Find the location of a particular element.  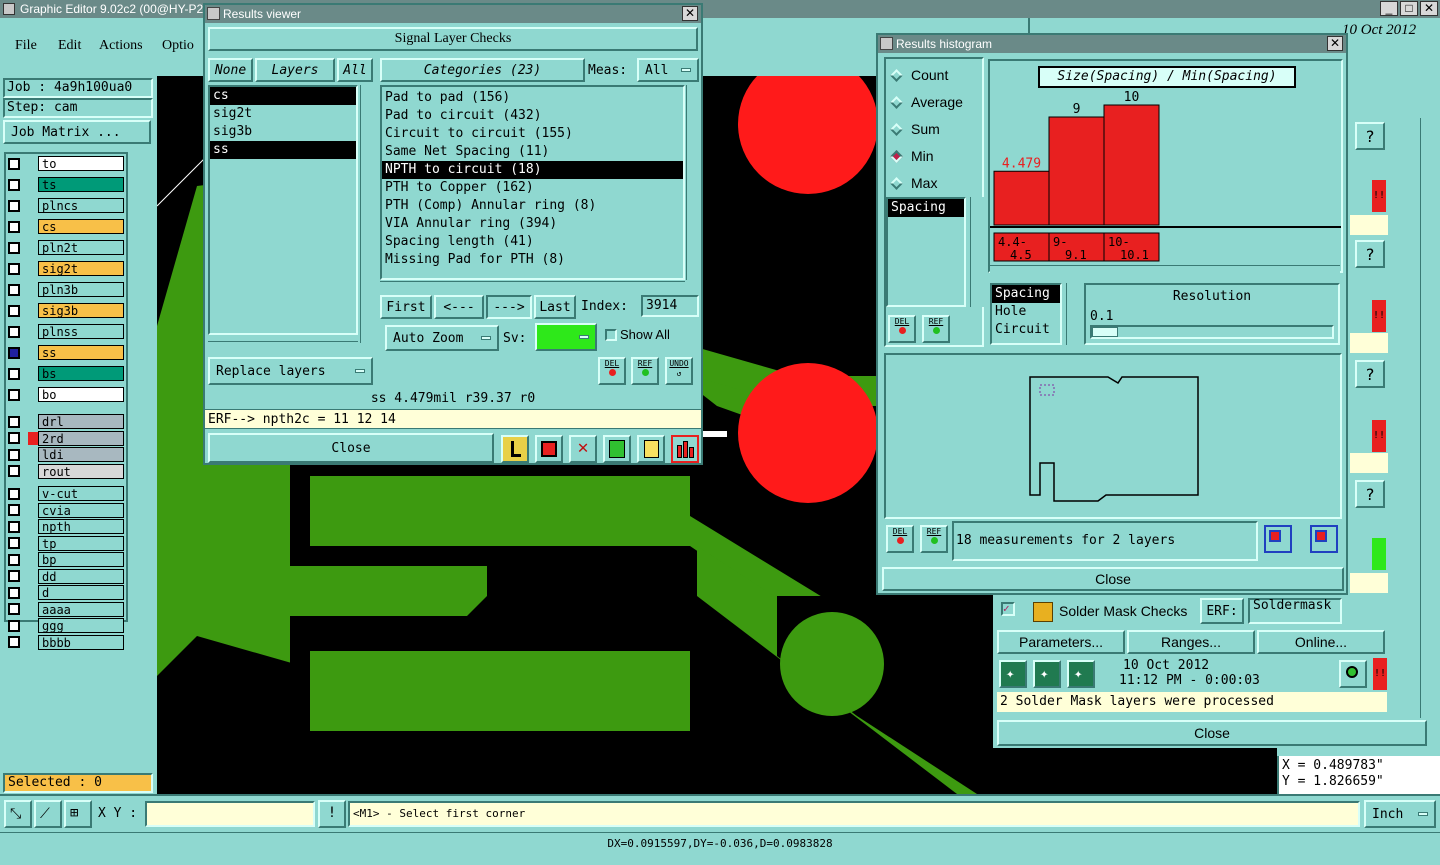

stat-radio: Sum is located at coordinates (915, 129).